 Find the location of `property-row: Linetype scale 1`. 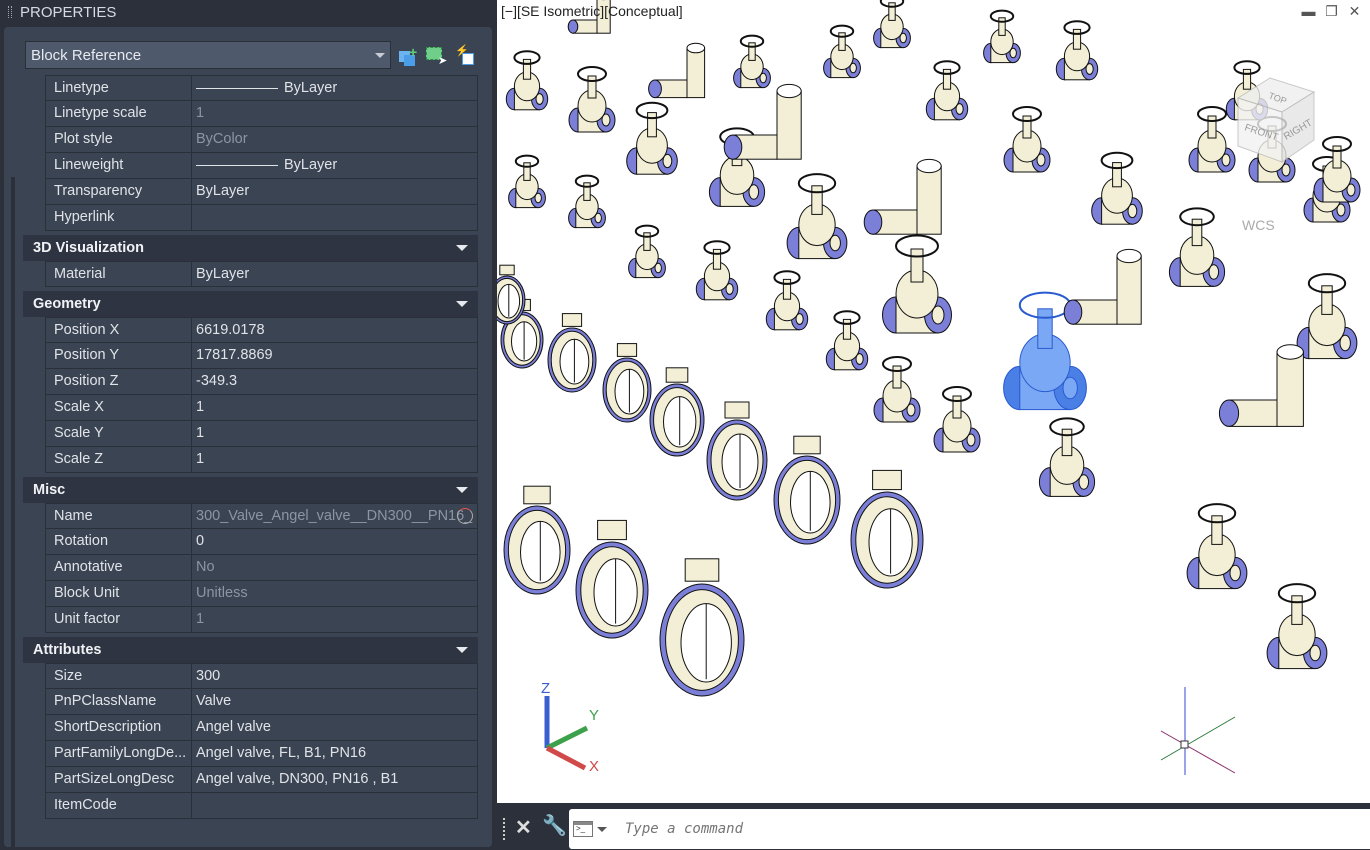

property-row: Linetype scale 1 is located at coordinates (261, 114).